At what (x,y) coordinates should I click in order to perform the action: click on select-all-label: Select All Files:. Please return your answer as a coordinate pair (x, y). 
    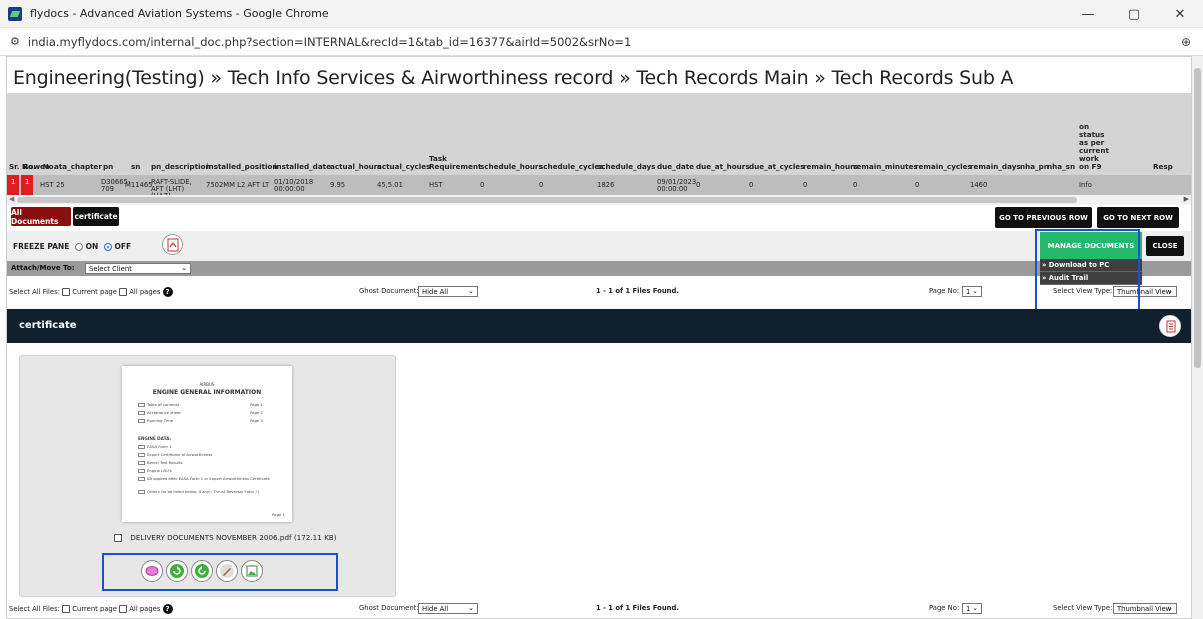
    Looking at the image, I should click on (34, 292).